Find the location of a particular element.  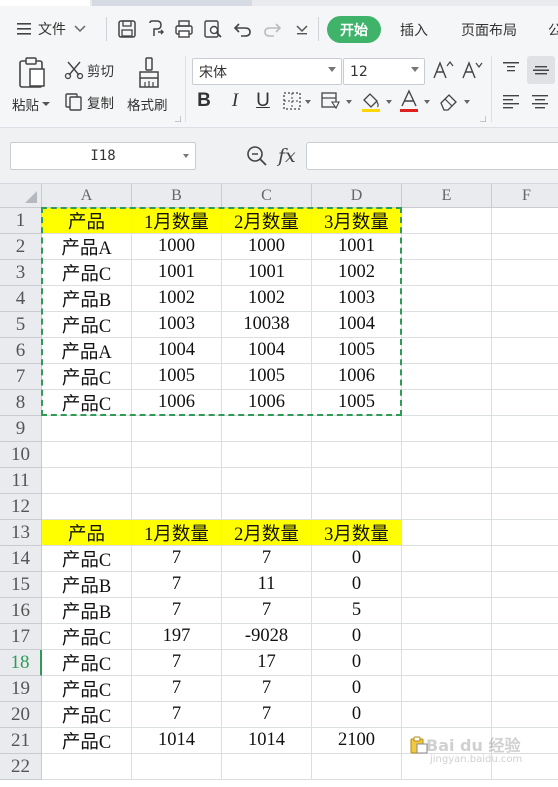

cell-c13: 2月数量 is located at coordinates (267, 533).